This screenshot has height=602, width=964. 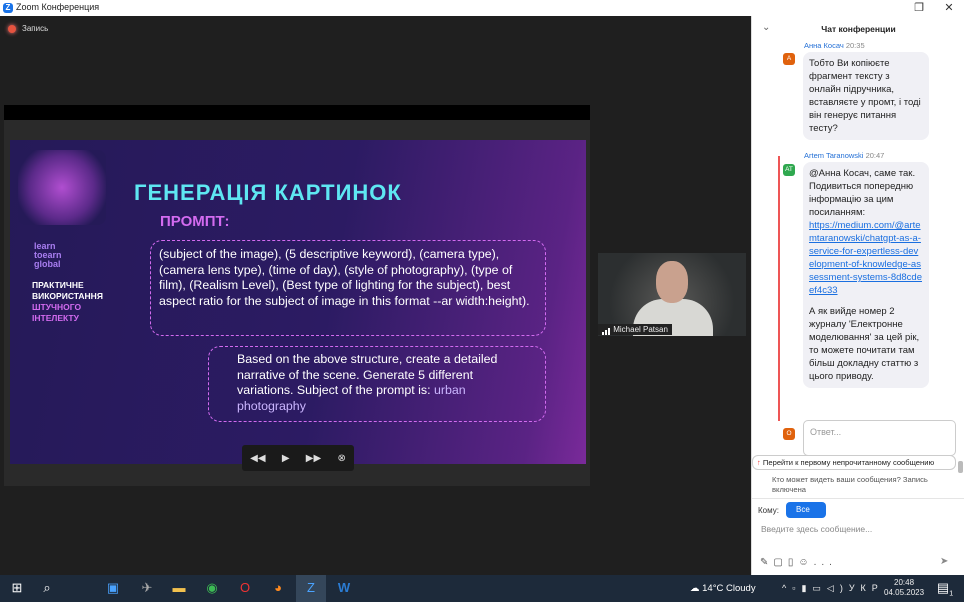 I want to click on screenshot-icon: ▢, so click(x=780, y=562).